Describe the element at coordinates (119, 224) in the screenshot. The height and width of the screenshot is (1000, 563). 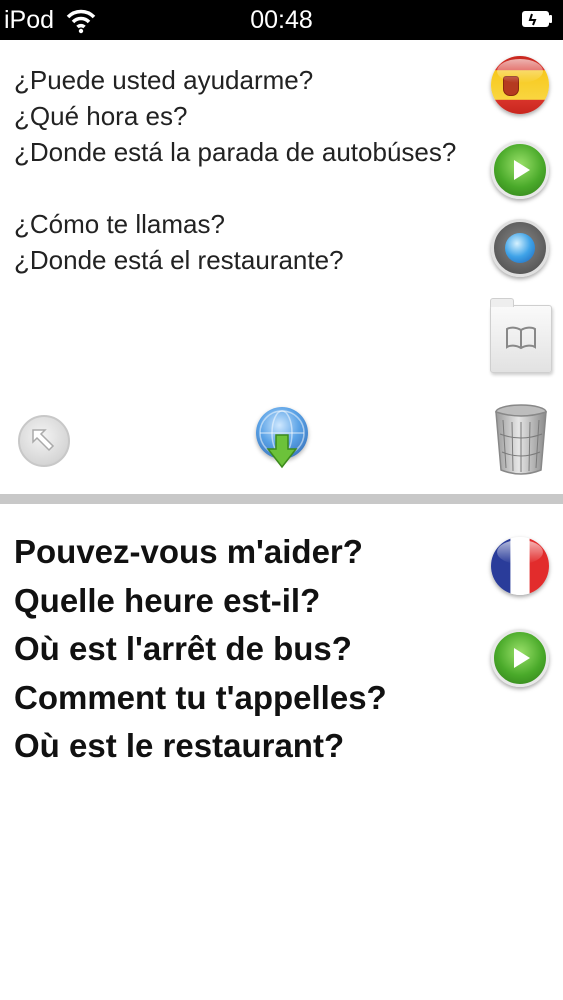
I see `source-line: ¿Cómo te llamas?` at that location.